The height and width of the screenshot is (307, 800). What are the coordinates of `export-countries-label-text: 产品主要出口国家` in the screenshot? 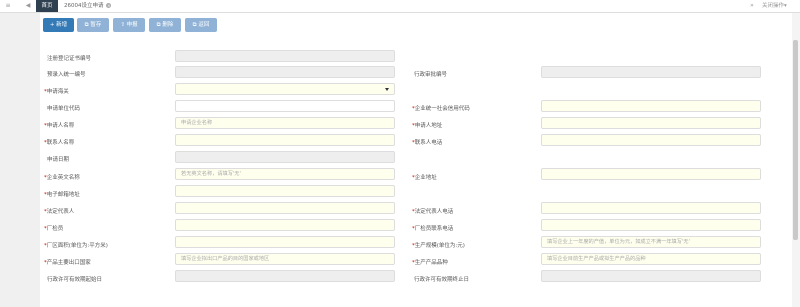 It's located at (68, 263).